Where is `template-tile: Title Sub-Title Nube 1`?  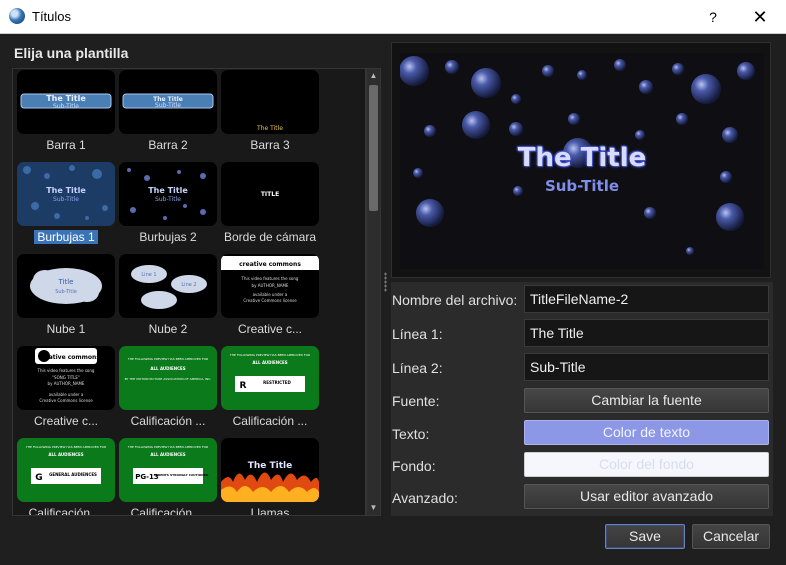 template-tile: Title Sub-Title Nube 1 is located at coordinates (66, 299).